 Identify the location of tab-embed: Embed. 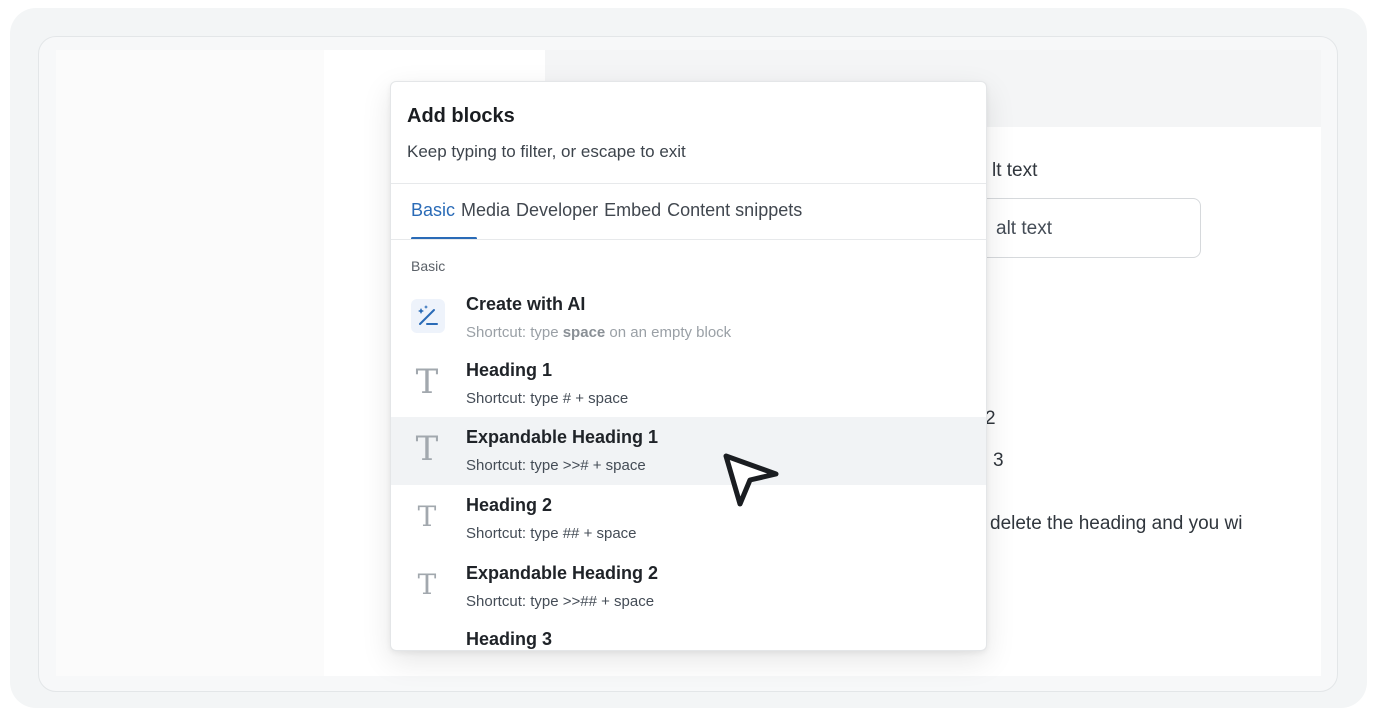
(632, 210).